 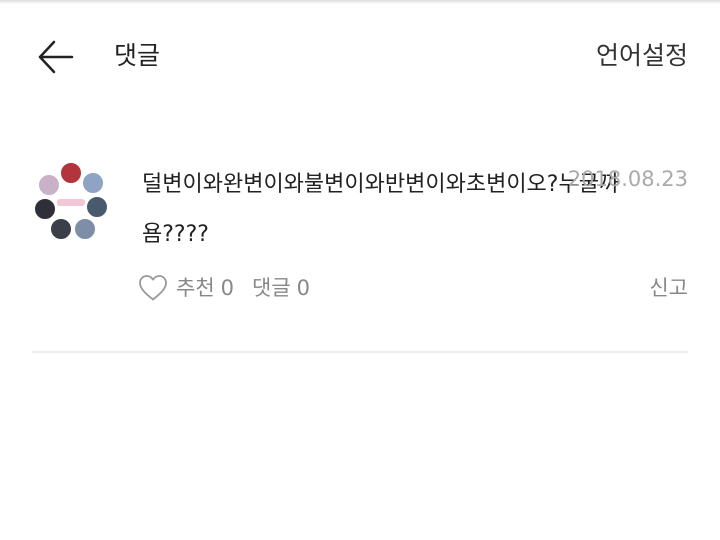 What do you see at coordinates (642, 56) in the screenshot?
I see `language-settings-button: 언어설정` at bounding box center [642, 56].